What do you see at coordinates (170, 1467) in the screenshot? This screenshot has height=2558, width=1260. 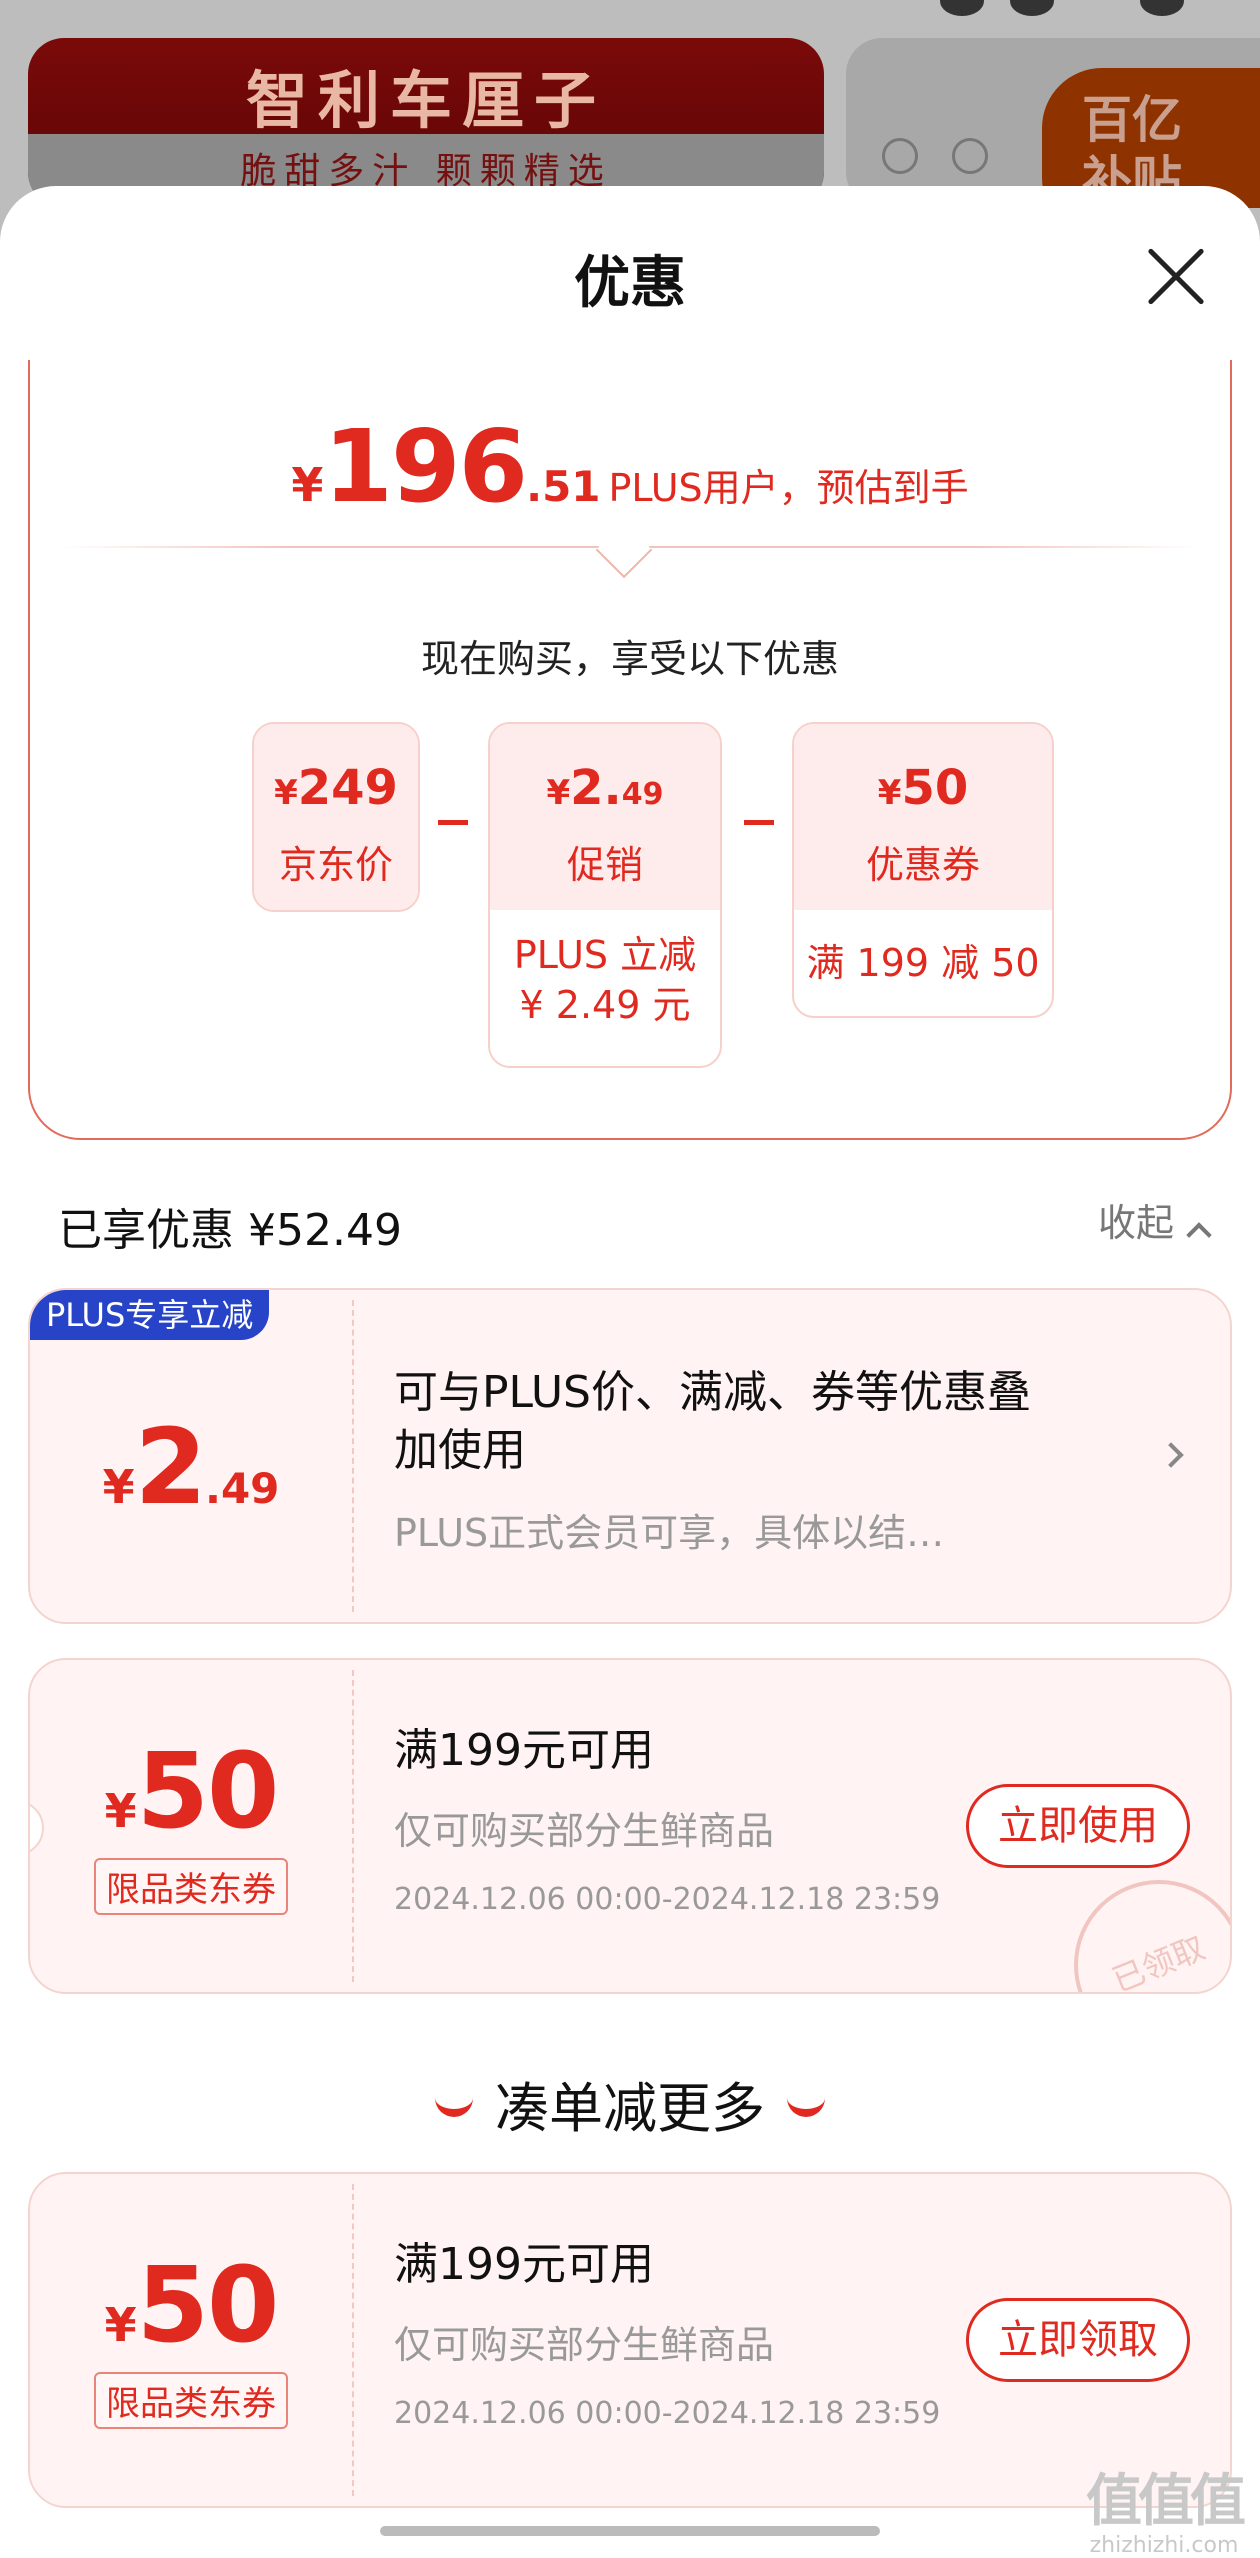 I see `plus-amount: 2` at bounding box center [170, 1467].